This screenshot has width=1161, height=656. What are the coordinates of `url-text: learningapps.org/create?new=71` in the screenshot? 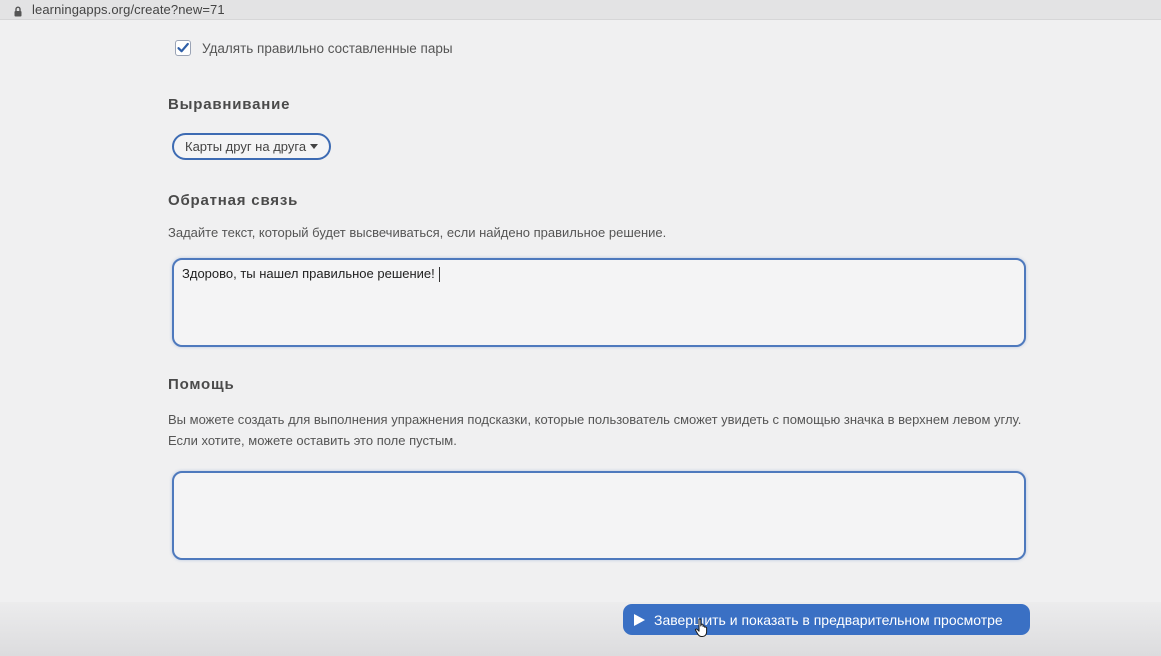 It's located at (128, 9).